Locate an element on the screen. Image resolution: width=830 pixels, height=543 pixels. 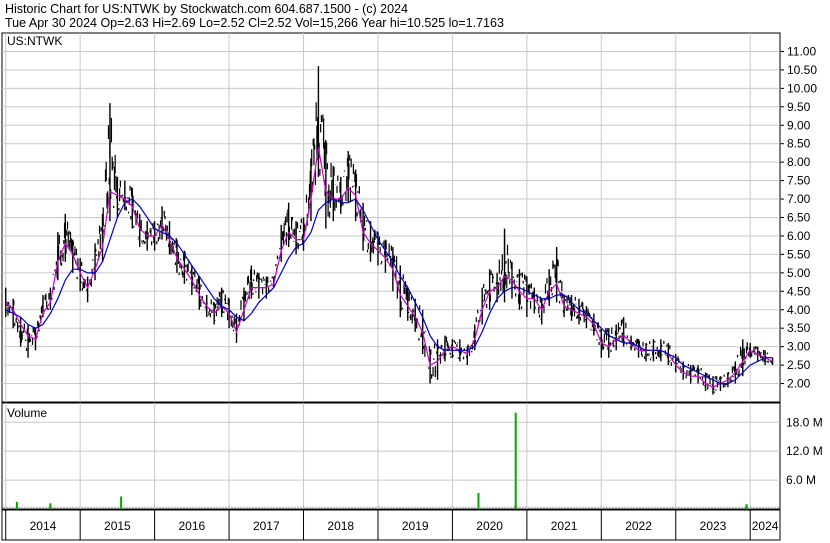
price-tick-label: 5.00 is located at coordinates (799, 273).